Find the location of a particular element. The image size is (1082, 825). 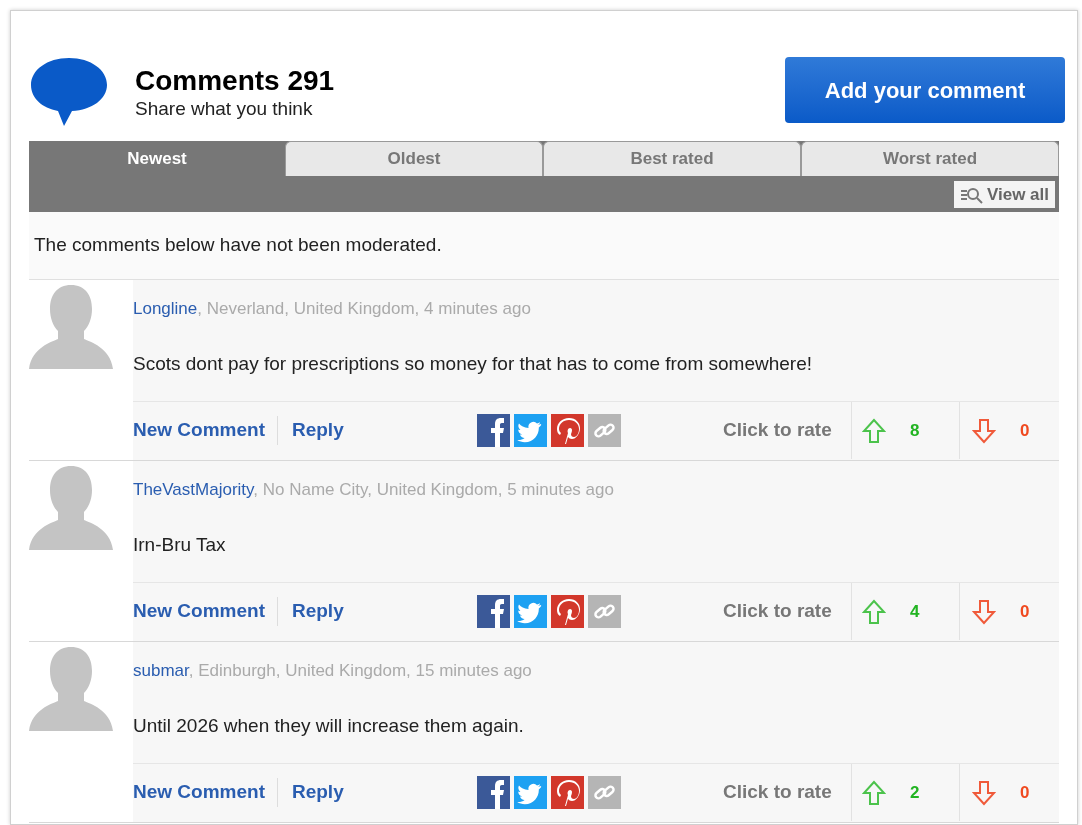

speech-bubble-icon is located at coordinates (69, 92).